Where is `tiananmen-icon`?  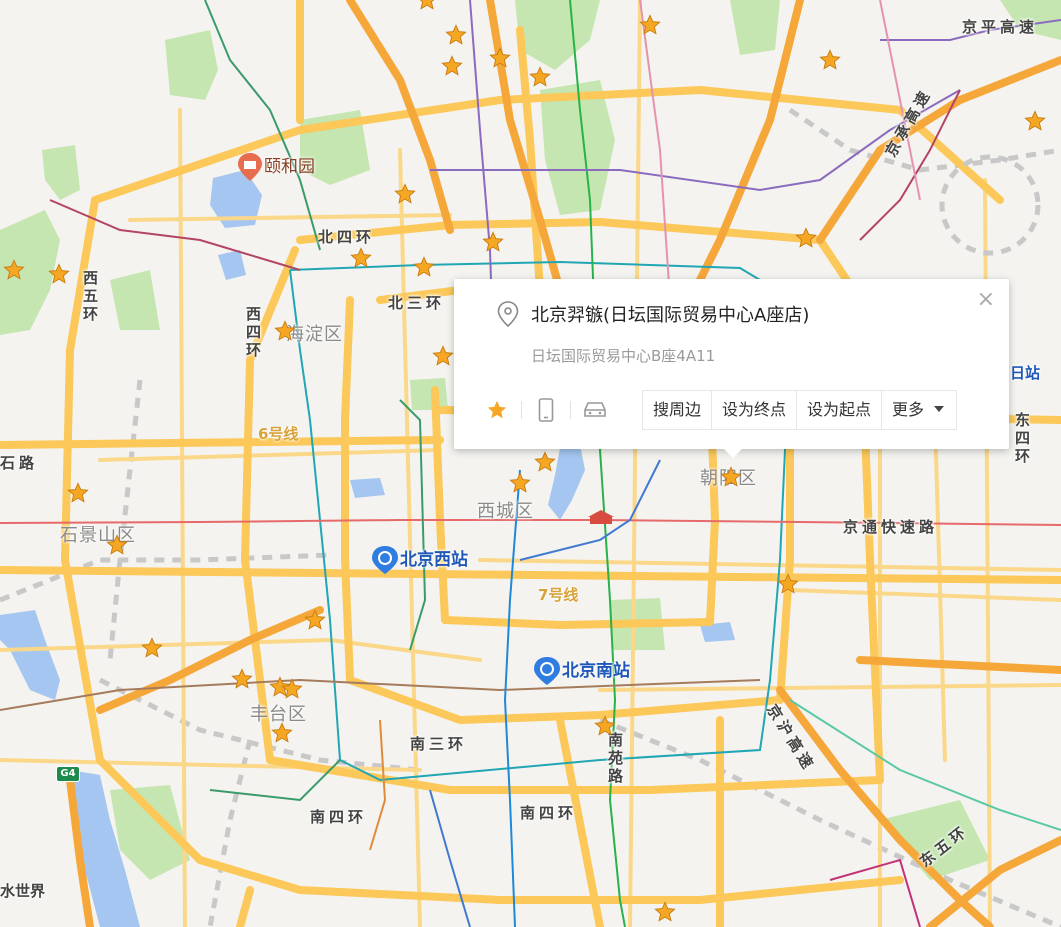
tiananmen-icon is located at coordinates (601, 517).